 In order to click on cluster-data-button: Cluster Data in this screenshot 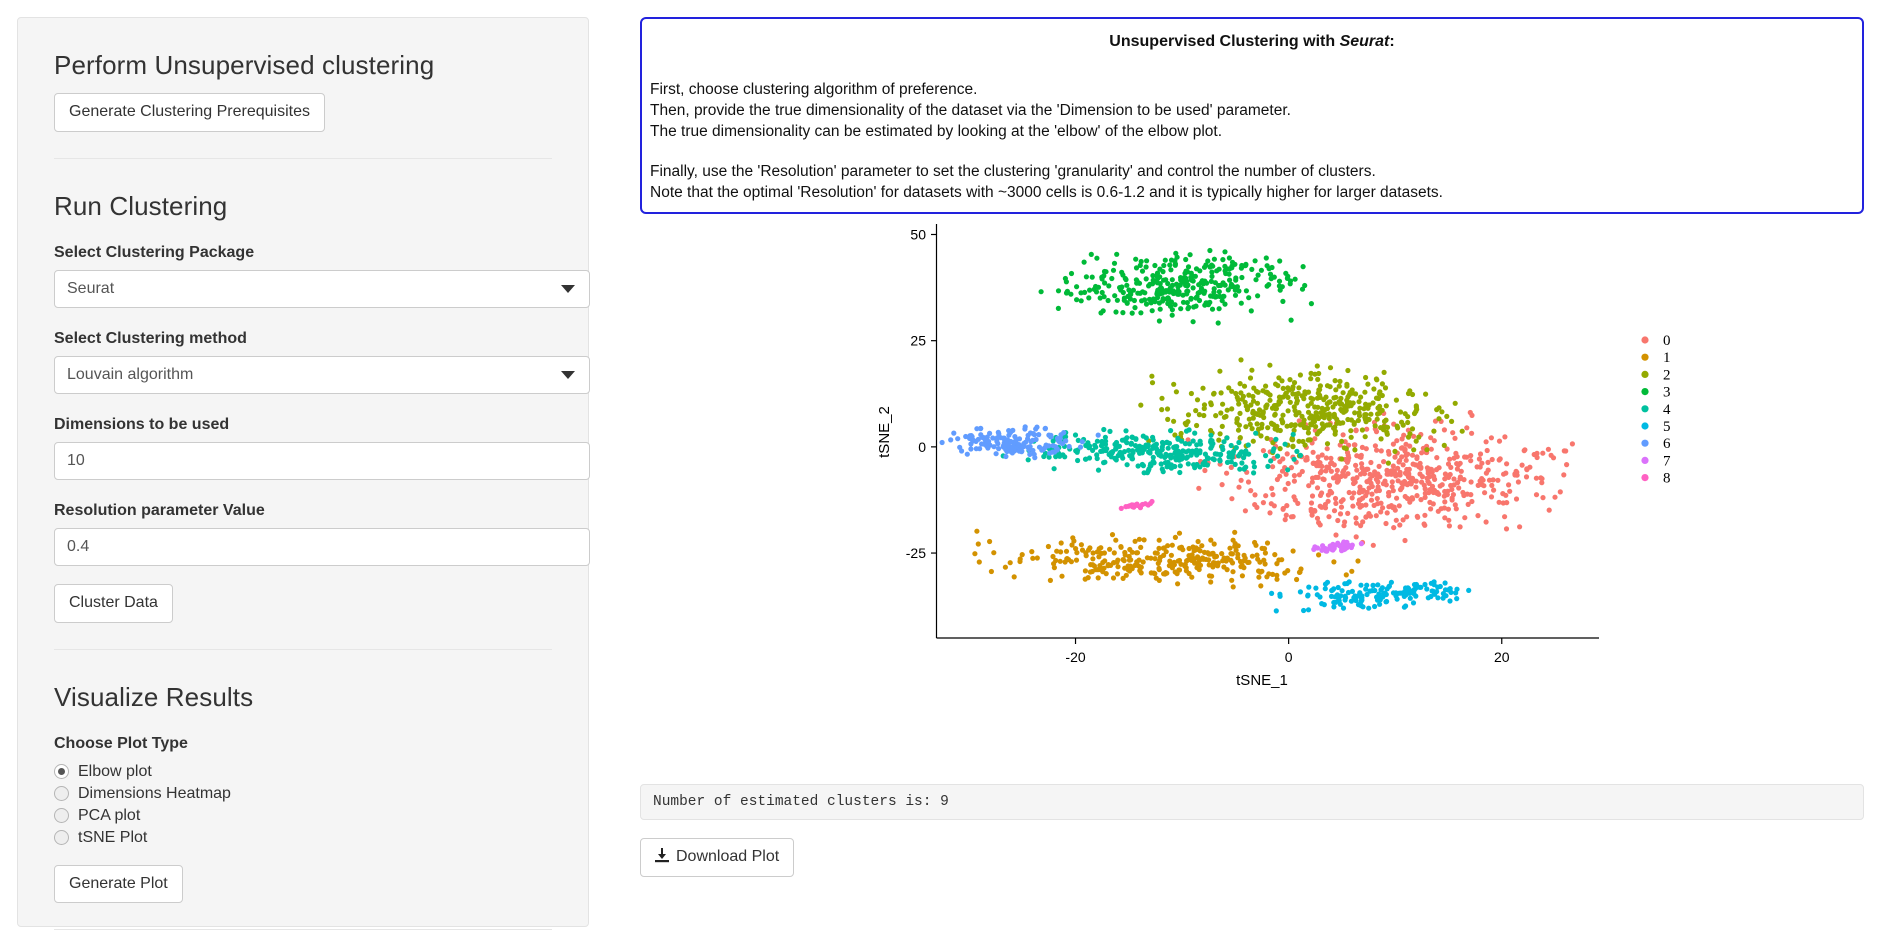, I will do `click(113, 603)`.